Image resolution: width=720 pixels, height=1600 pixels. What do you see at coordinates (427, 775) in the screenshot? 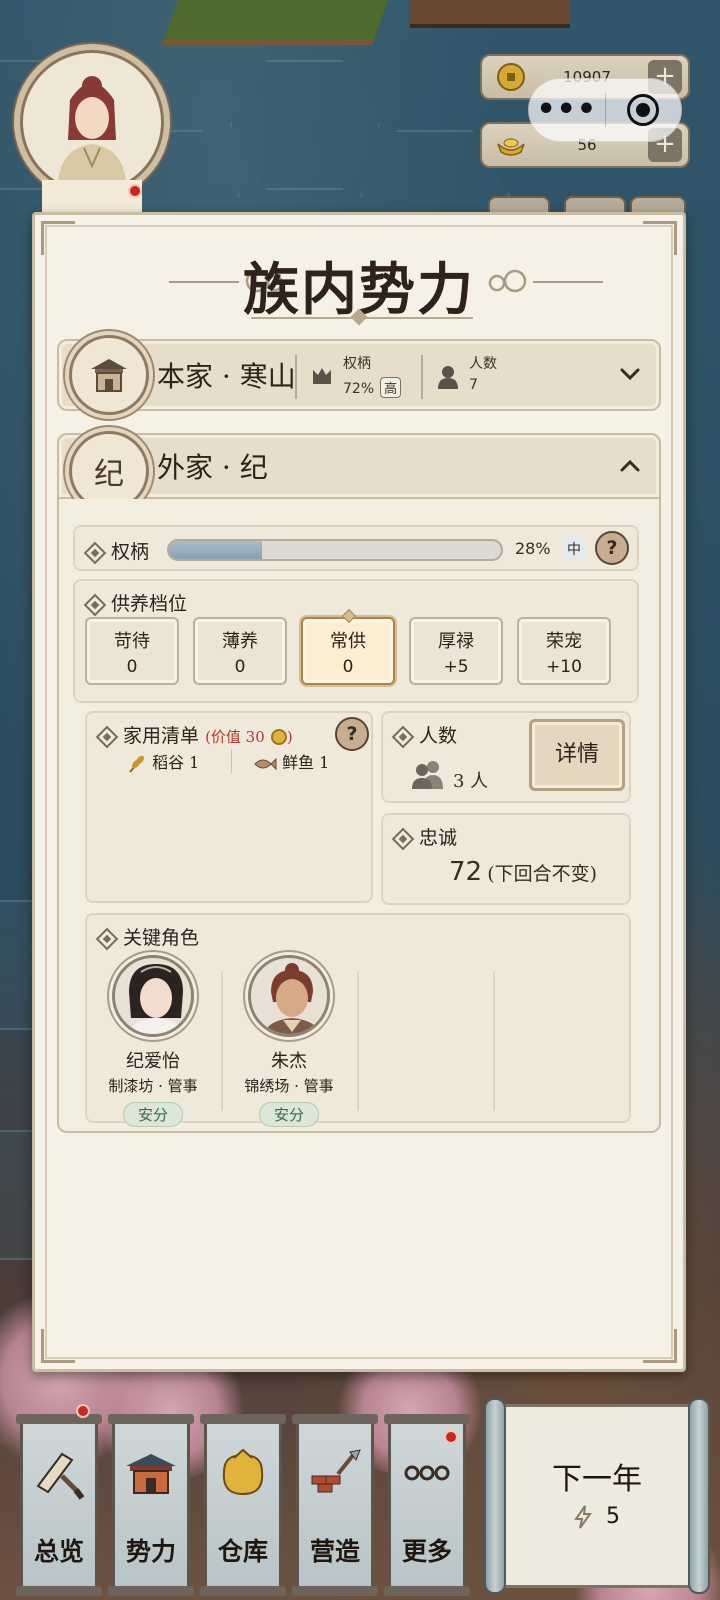
I see `people-icon` at bounding box center [427, 775].